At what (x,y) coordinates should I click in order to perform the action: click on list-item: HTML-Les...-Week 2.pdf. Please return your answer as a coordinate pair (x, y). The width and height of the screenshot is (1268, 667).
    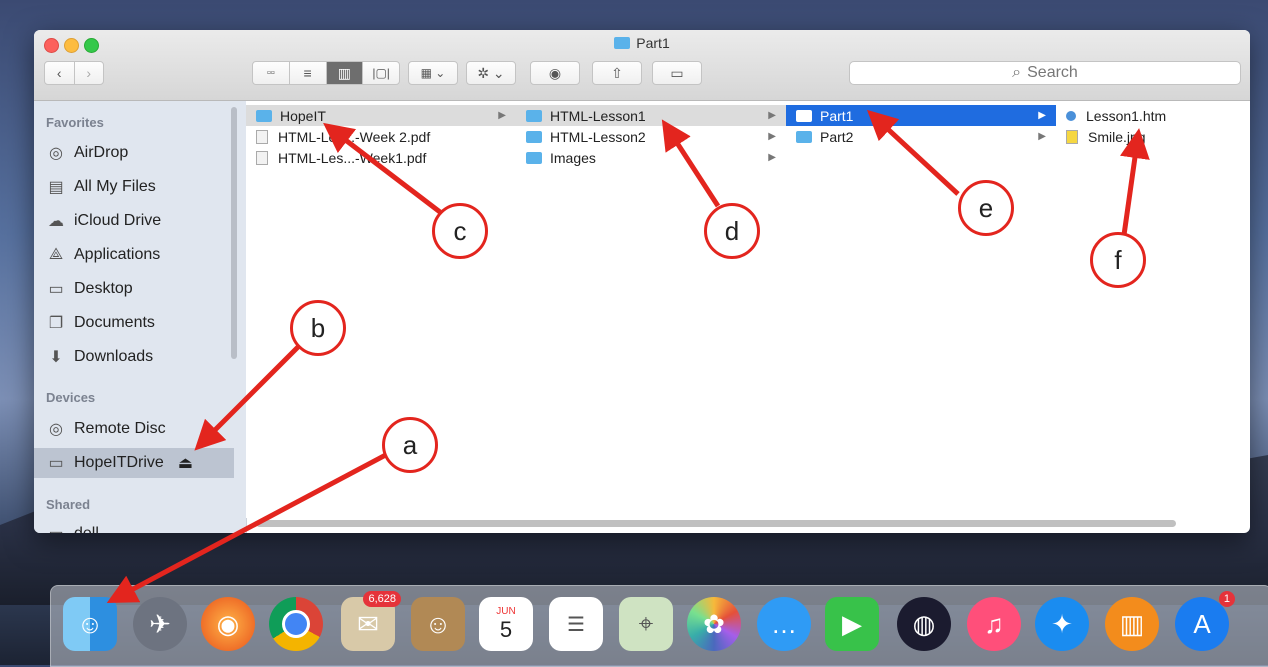
    Looking at the image, I should click on (381, 136).